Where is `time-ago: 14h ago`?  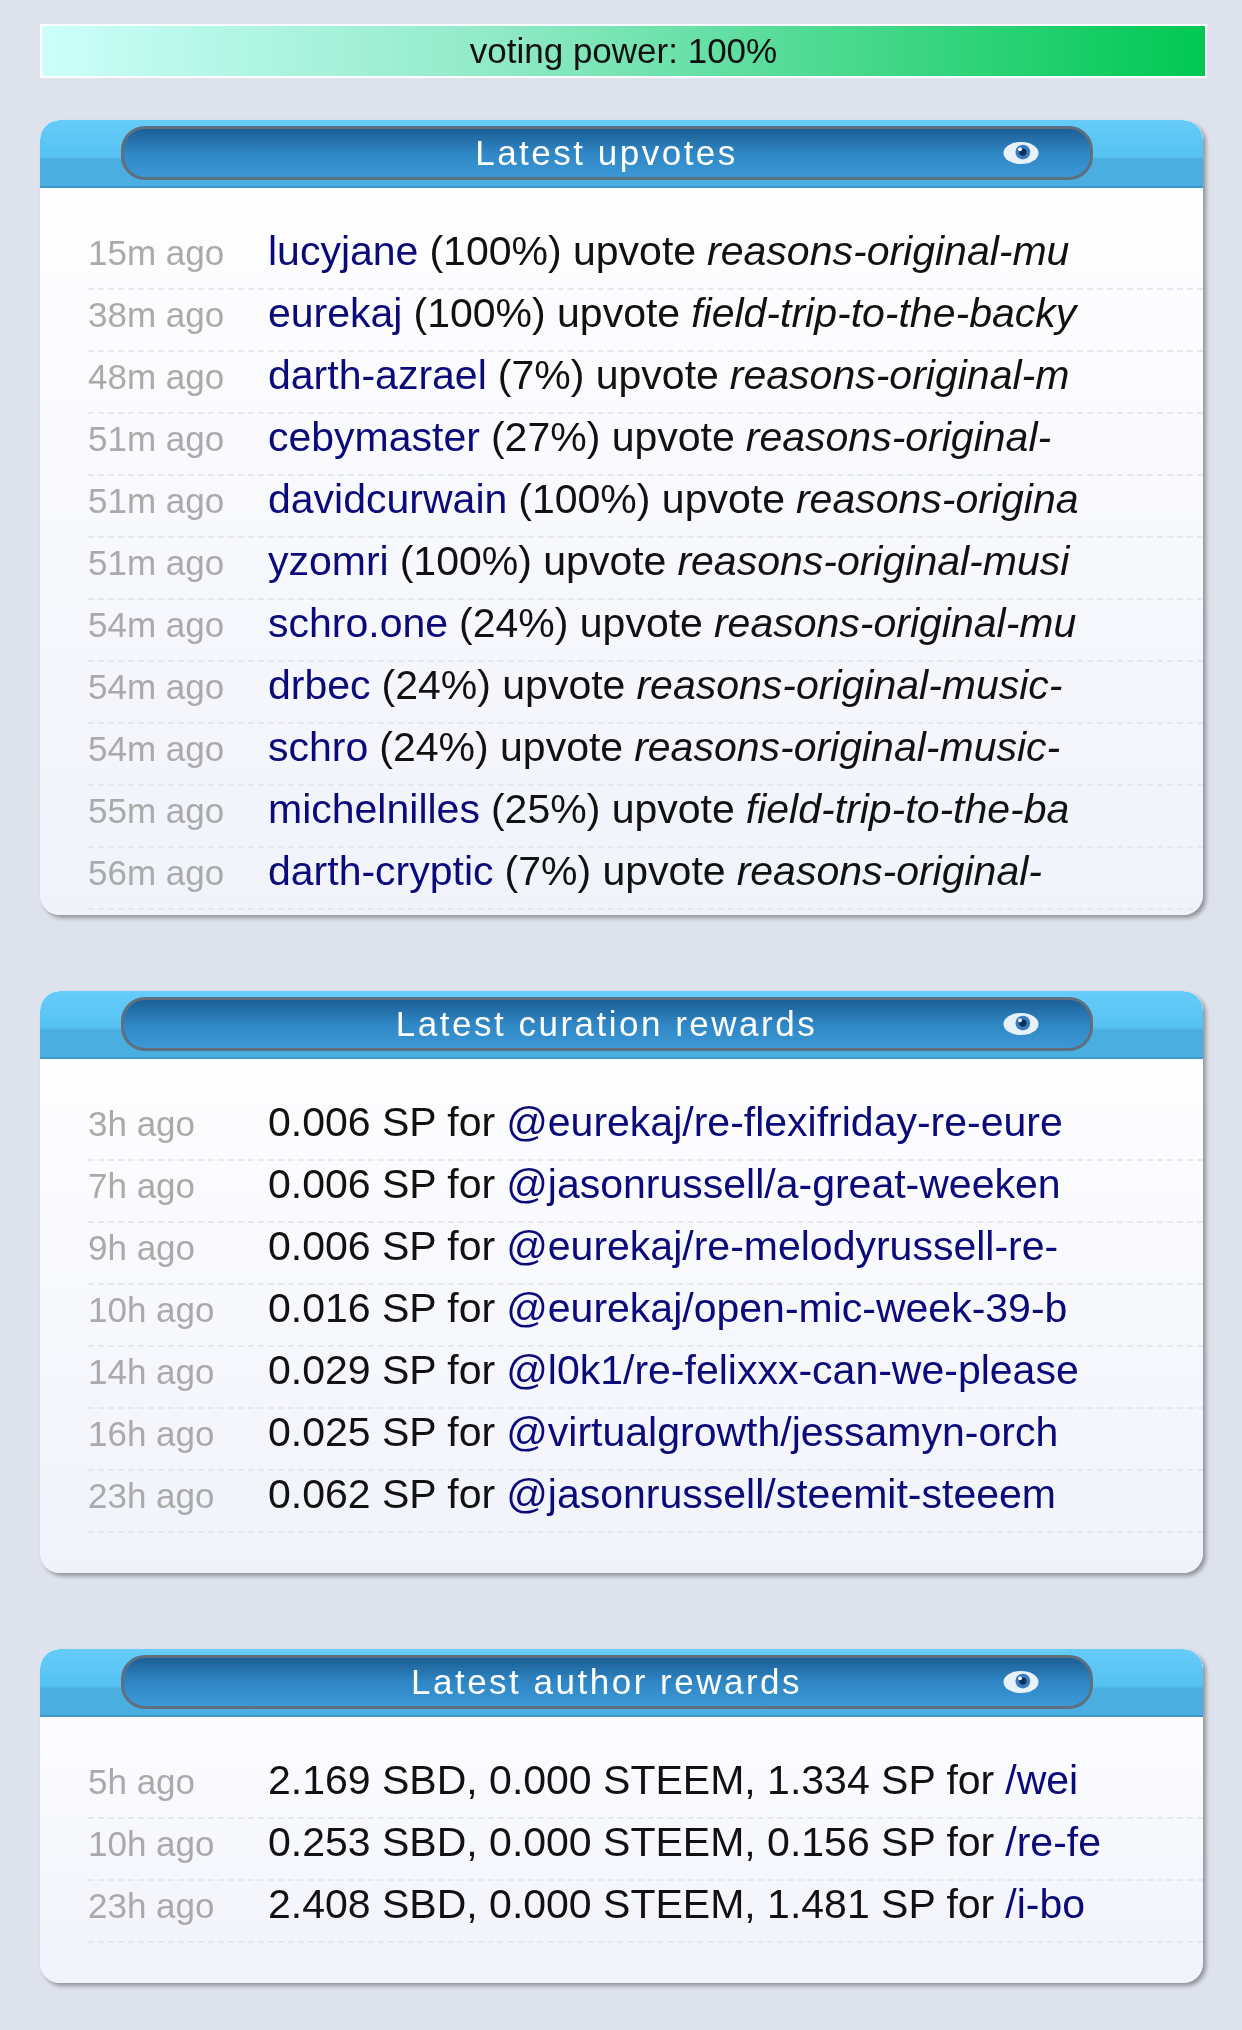 time-ago: 14h ago is located at coordinates (152, 1372).